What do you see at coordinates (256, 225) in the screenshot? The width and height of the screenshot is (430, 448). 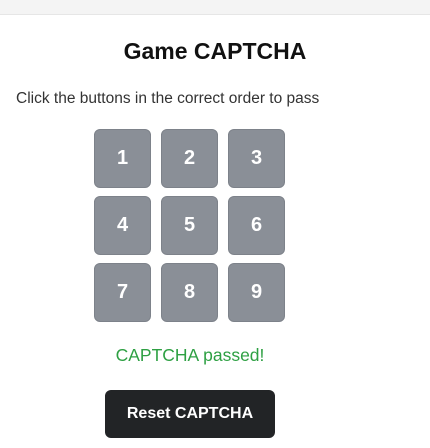 I see `captcha-button-6: 6` at bounding box center [256, 225].